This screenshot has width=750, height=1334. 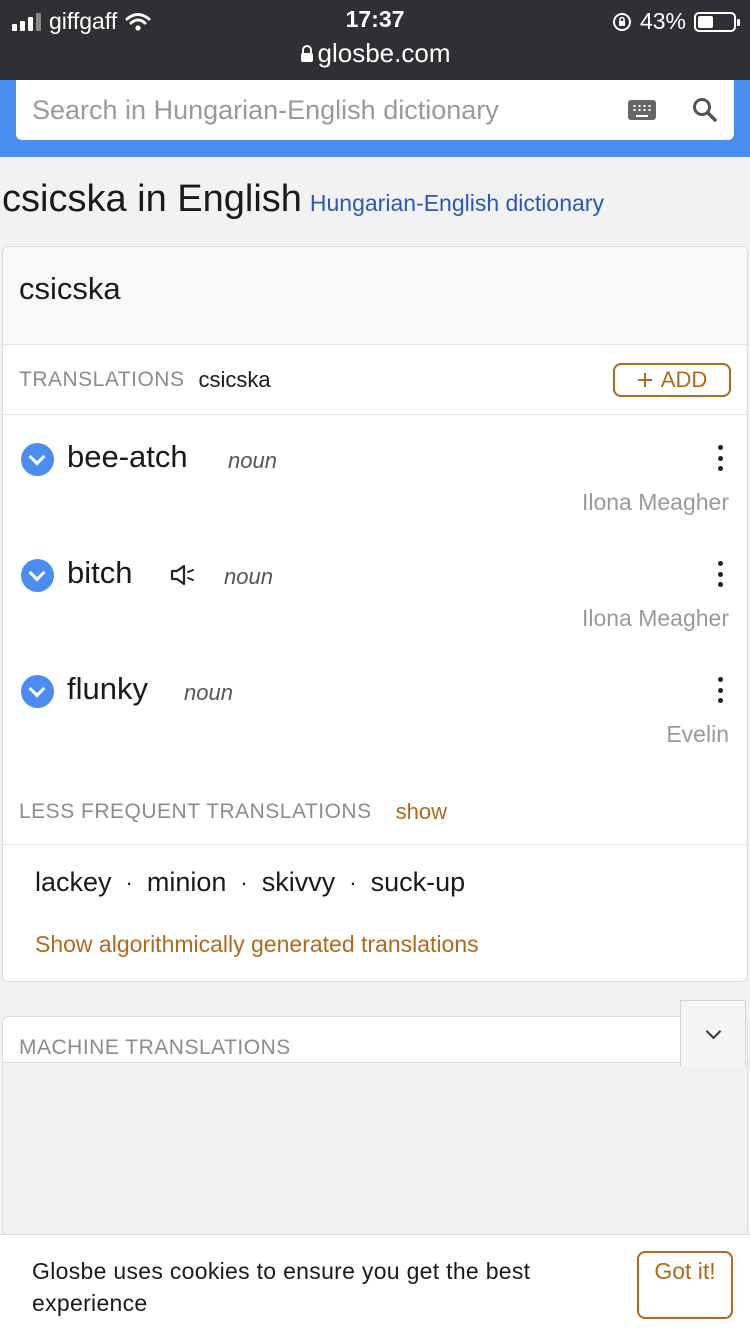 What do you see at coordinates (182, 575) in the screenshot?
I see `speaker-icon` at bounding box center [182, 575].